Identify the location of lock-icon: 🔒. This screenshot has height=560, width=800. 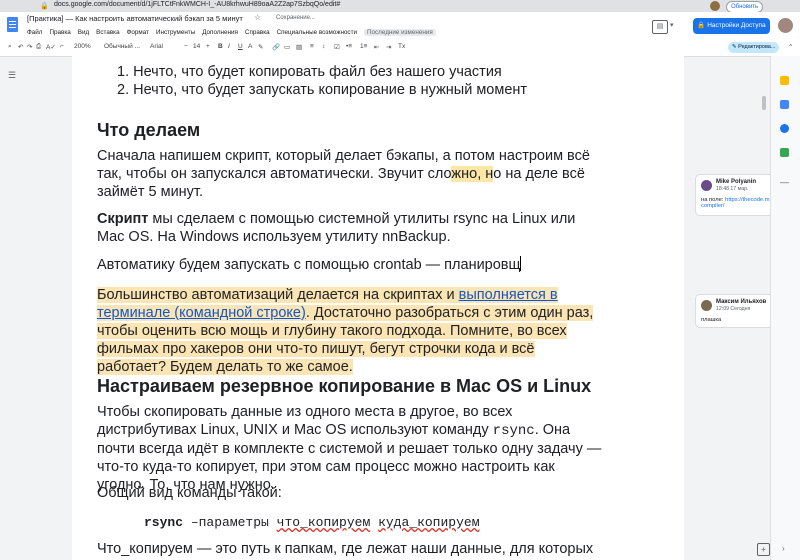
(44, 6).